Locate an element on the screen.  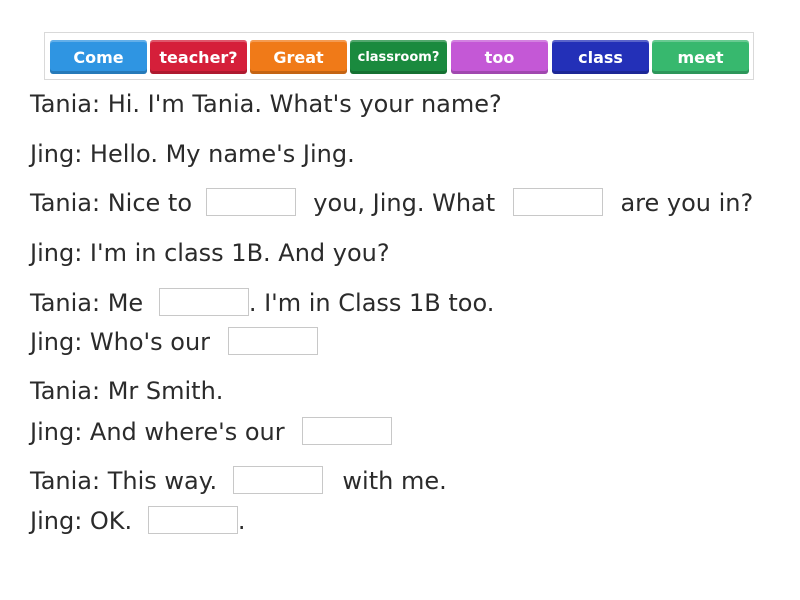
dialogue-text: . is located at coordinates (241, 521).